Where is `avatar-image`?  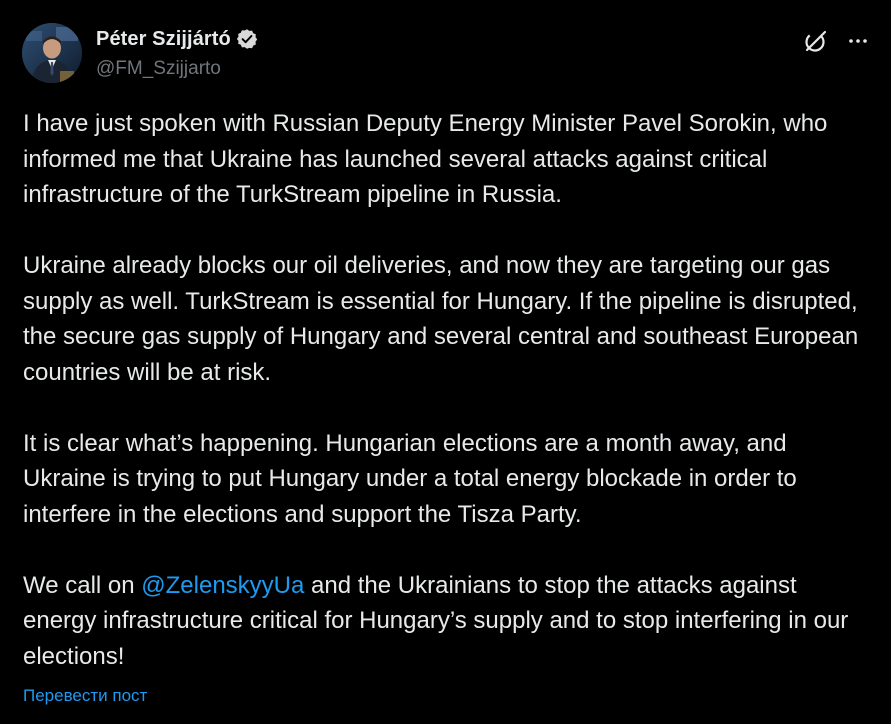
avatar-image is located at coordinates (52, 53).